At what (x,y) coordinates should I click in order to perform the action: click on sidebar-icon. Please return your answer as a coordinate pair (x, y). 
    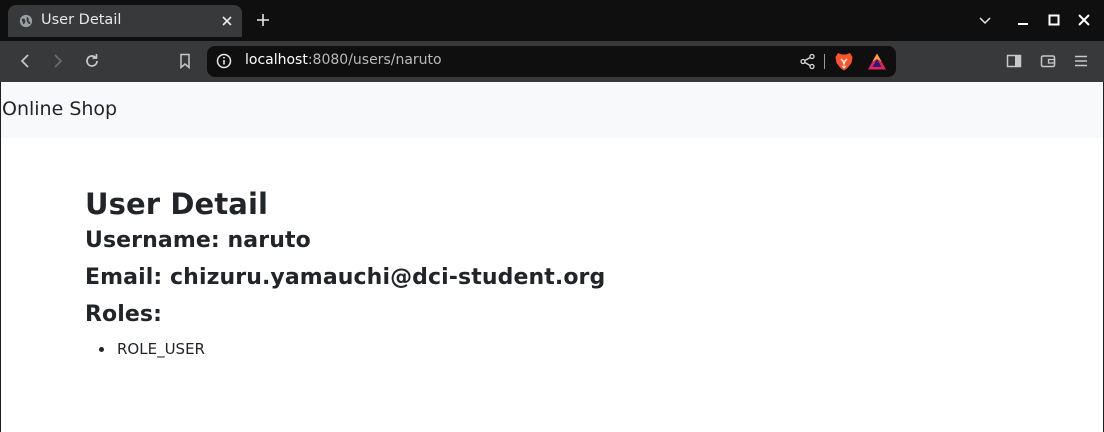
    Looking at the image, I should click on (1014, 61).